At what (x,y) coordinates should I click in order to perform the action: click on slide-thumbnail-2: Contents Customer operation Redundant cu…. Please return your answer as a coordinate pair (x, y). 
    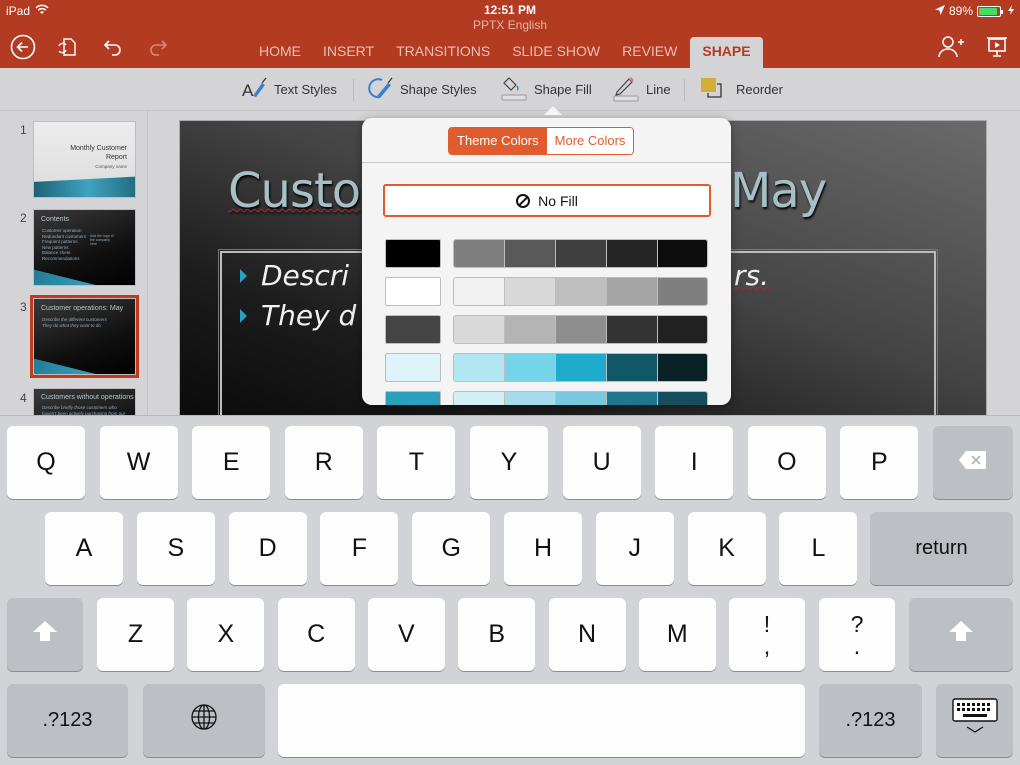
    Looking at the image, I should click on (84, 247).